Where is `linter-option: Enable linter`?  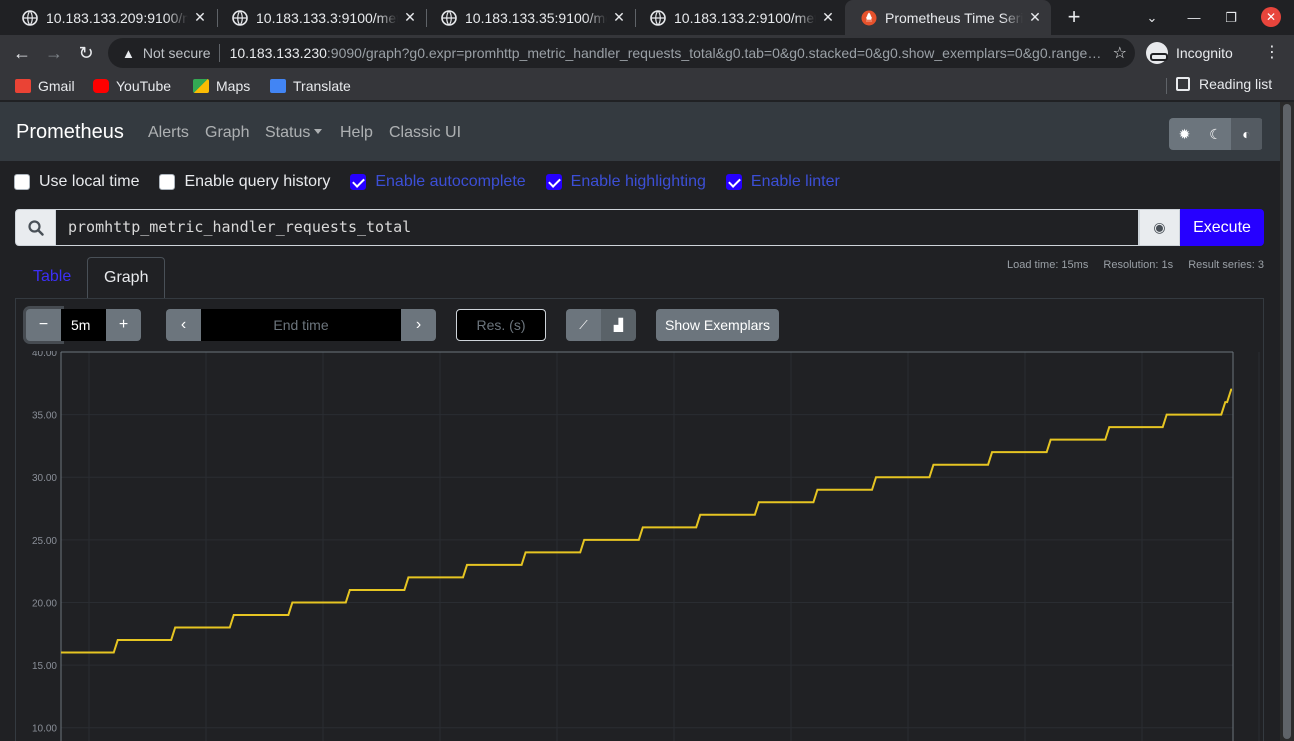 linter-option: Enable linter is located at coordinates (782, 182).